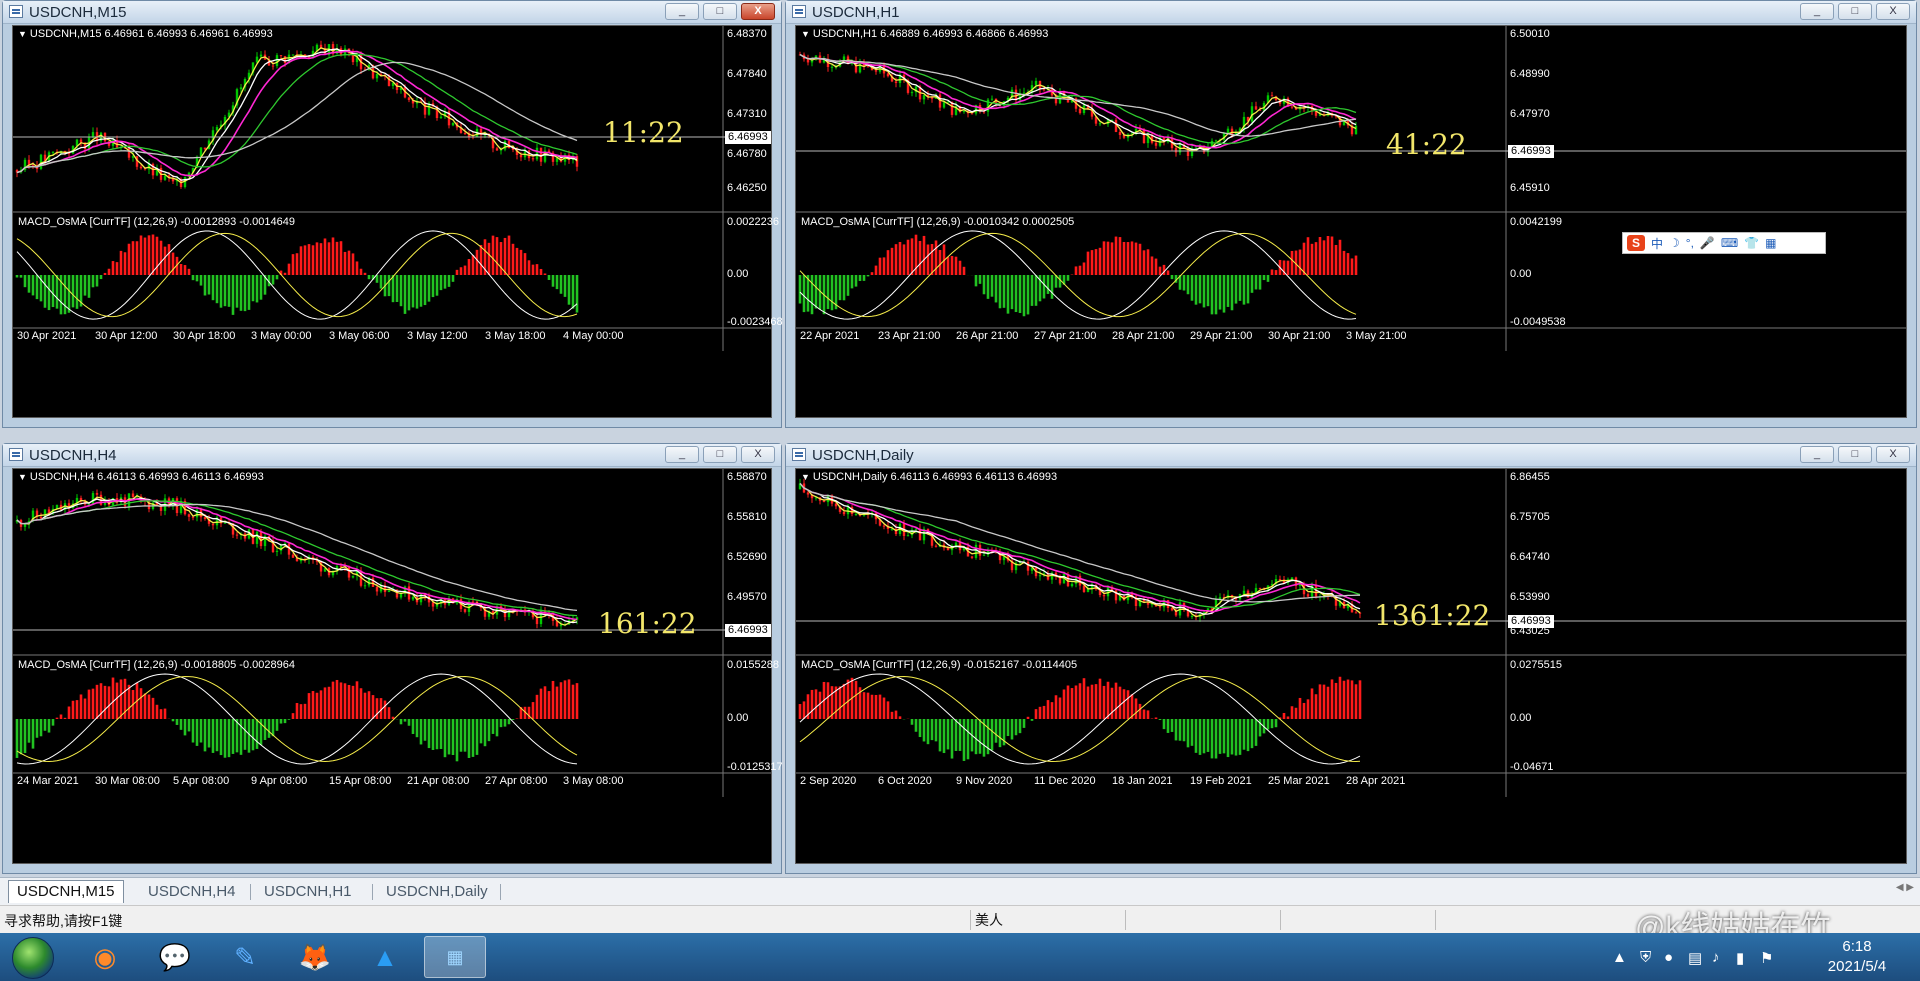 Image resolution: width=1920 pixels, height=981 pixels. Describe the element at coordinates (856, 12) in the screenshot. I see `window-title: USDCNH,H1` at that location.